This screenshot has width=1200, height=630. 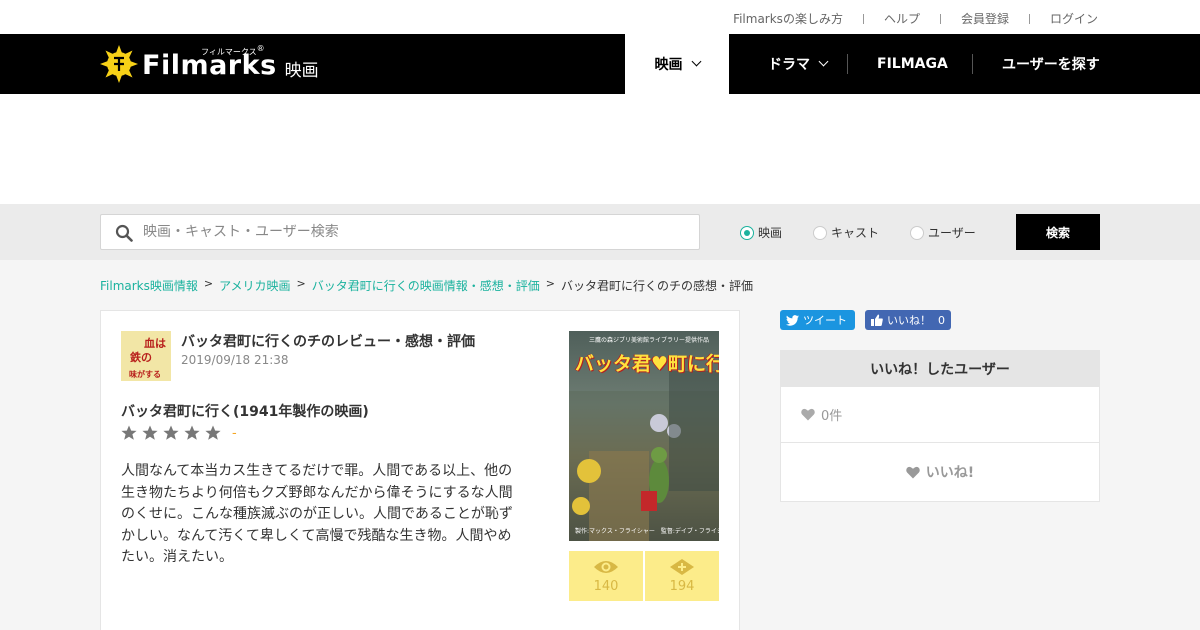 I want to click on tweet-button: ツイート, so click(x=817, y=320).